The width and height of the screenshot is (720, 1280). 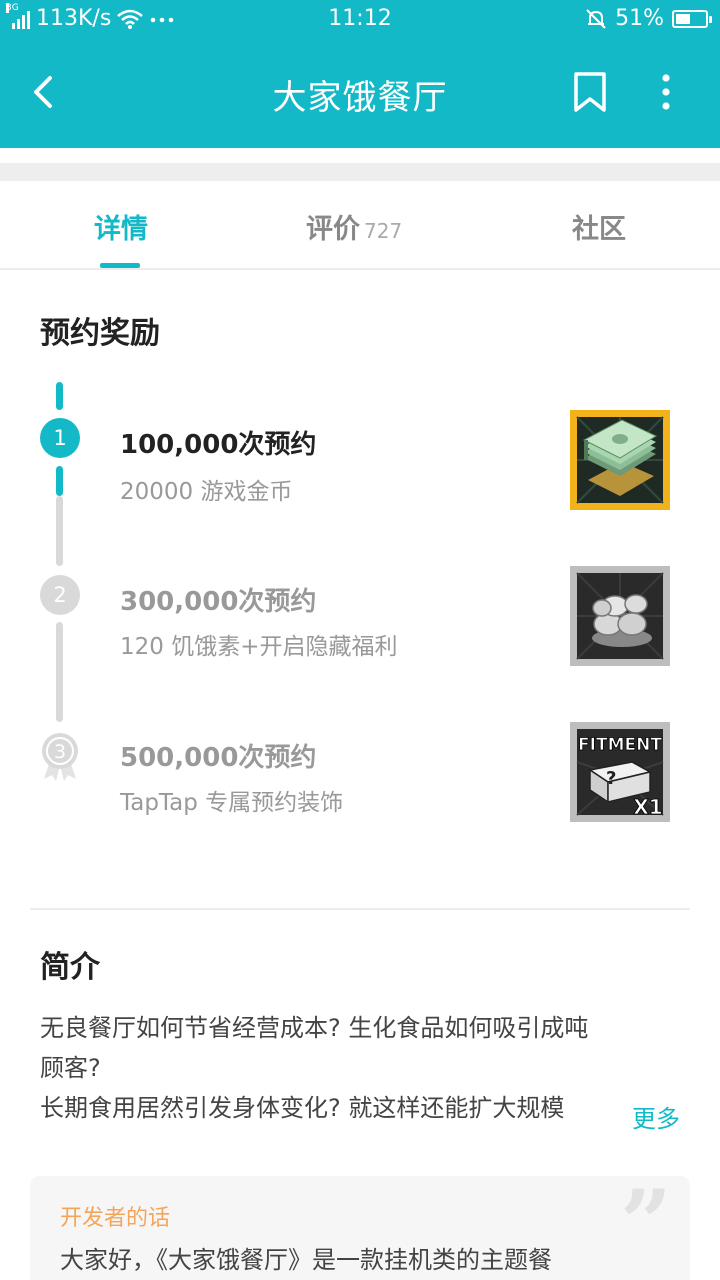 What do you see at coordinates (232, 803) in the screenshot?
I see `reward-desc: TapTap 专属预约装饰` at bounding box center [232, 803].